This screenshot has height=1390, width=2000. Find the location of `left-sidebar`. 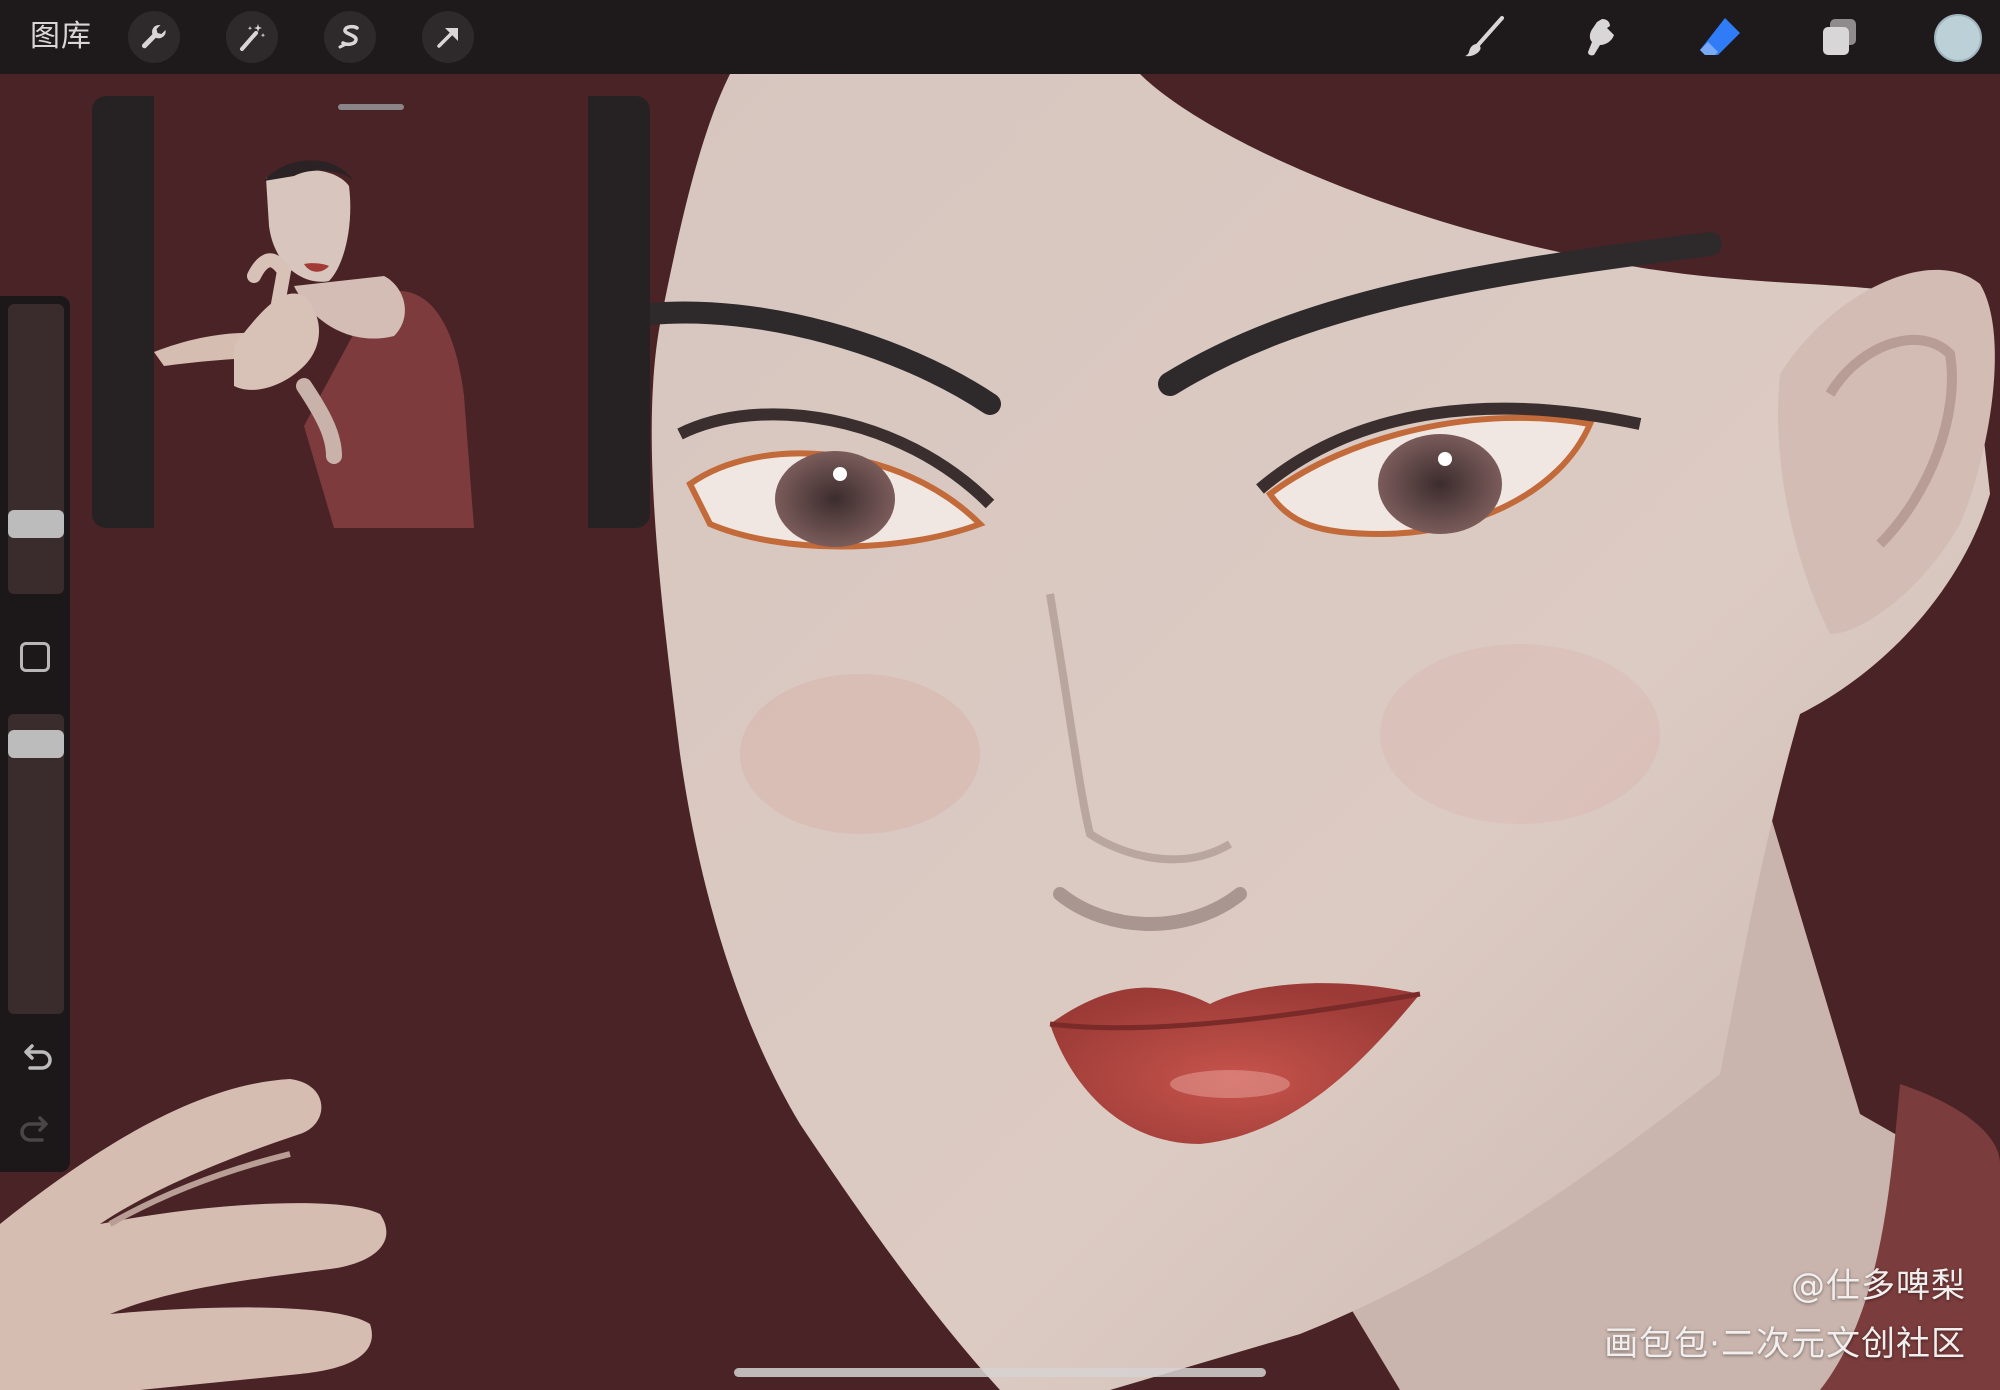

left-sidebar is located at coordinates (35, 734).